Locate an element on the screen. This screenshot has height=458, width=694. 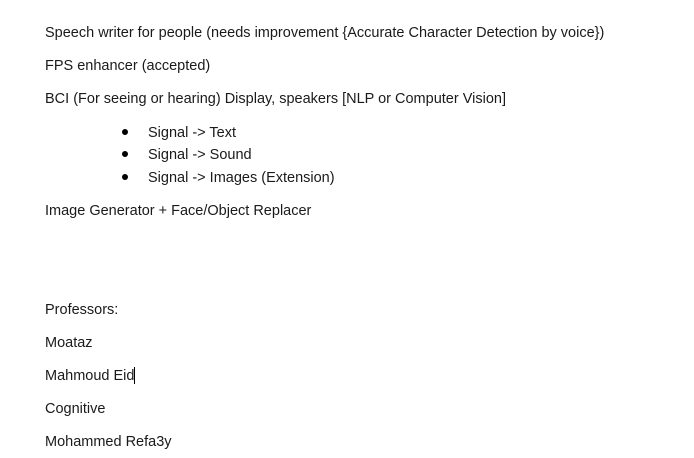
bullet-item: Signal -> Sound is located at coordinates (187, 155).